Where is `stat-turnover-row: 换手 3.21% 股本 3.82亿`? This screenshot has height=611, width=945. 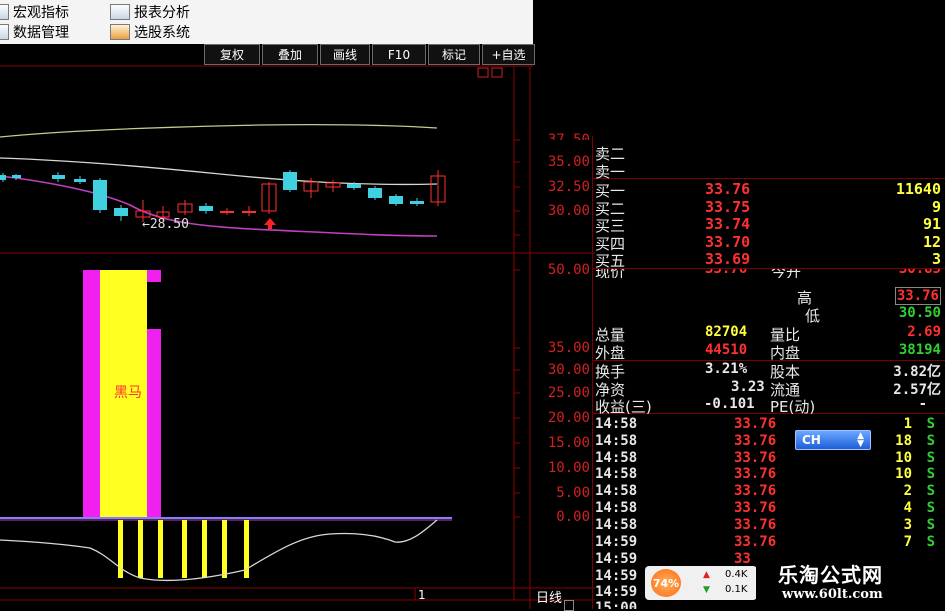 stat-turnover-row: 换手 3.21% 股本 3.82亿 is located at coordinates (770, 371).